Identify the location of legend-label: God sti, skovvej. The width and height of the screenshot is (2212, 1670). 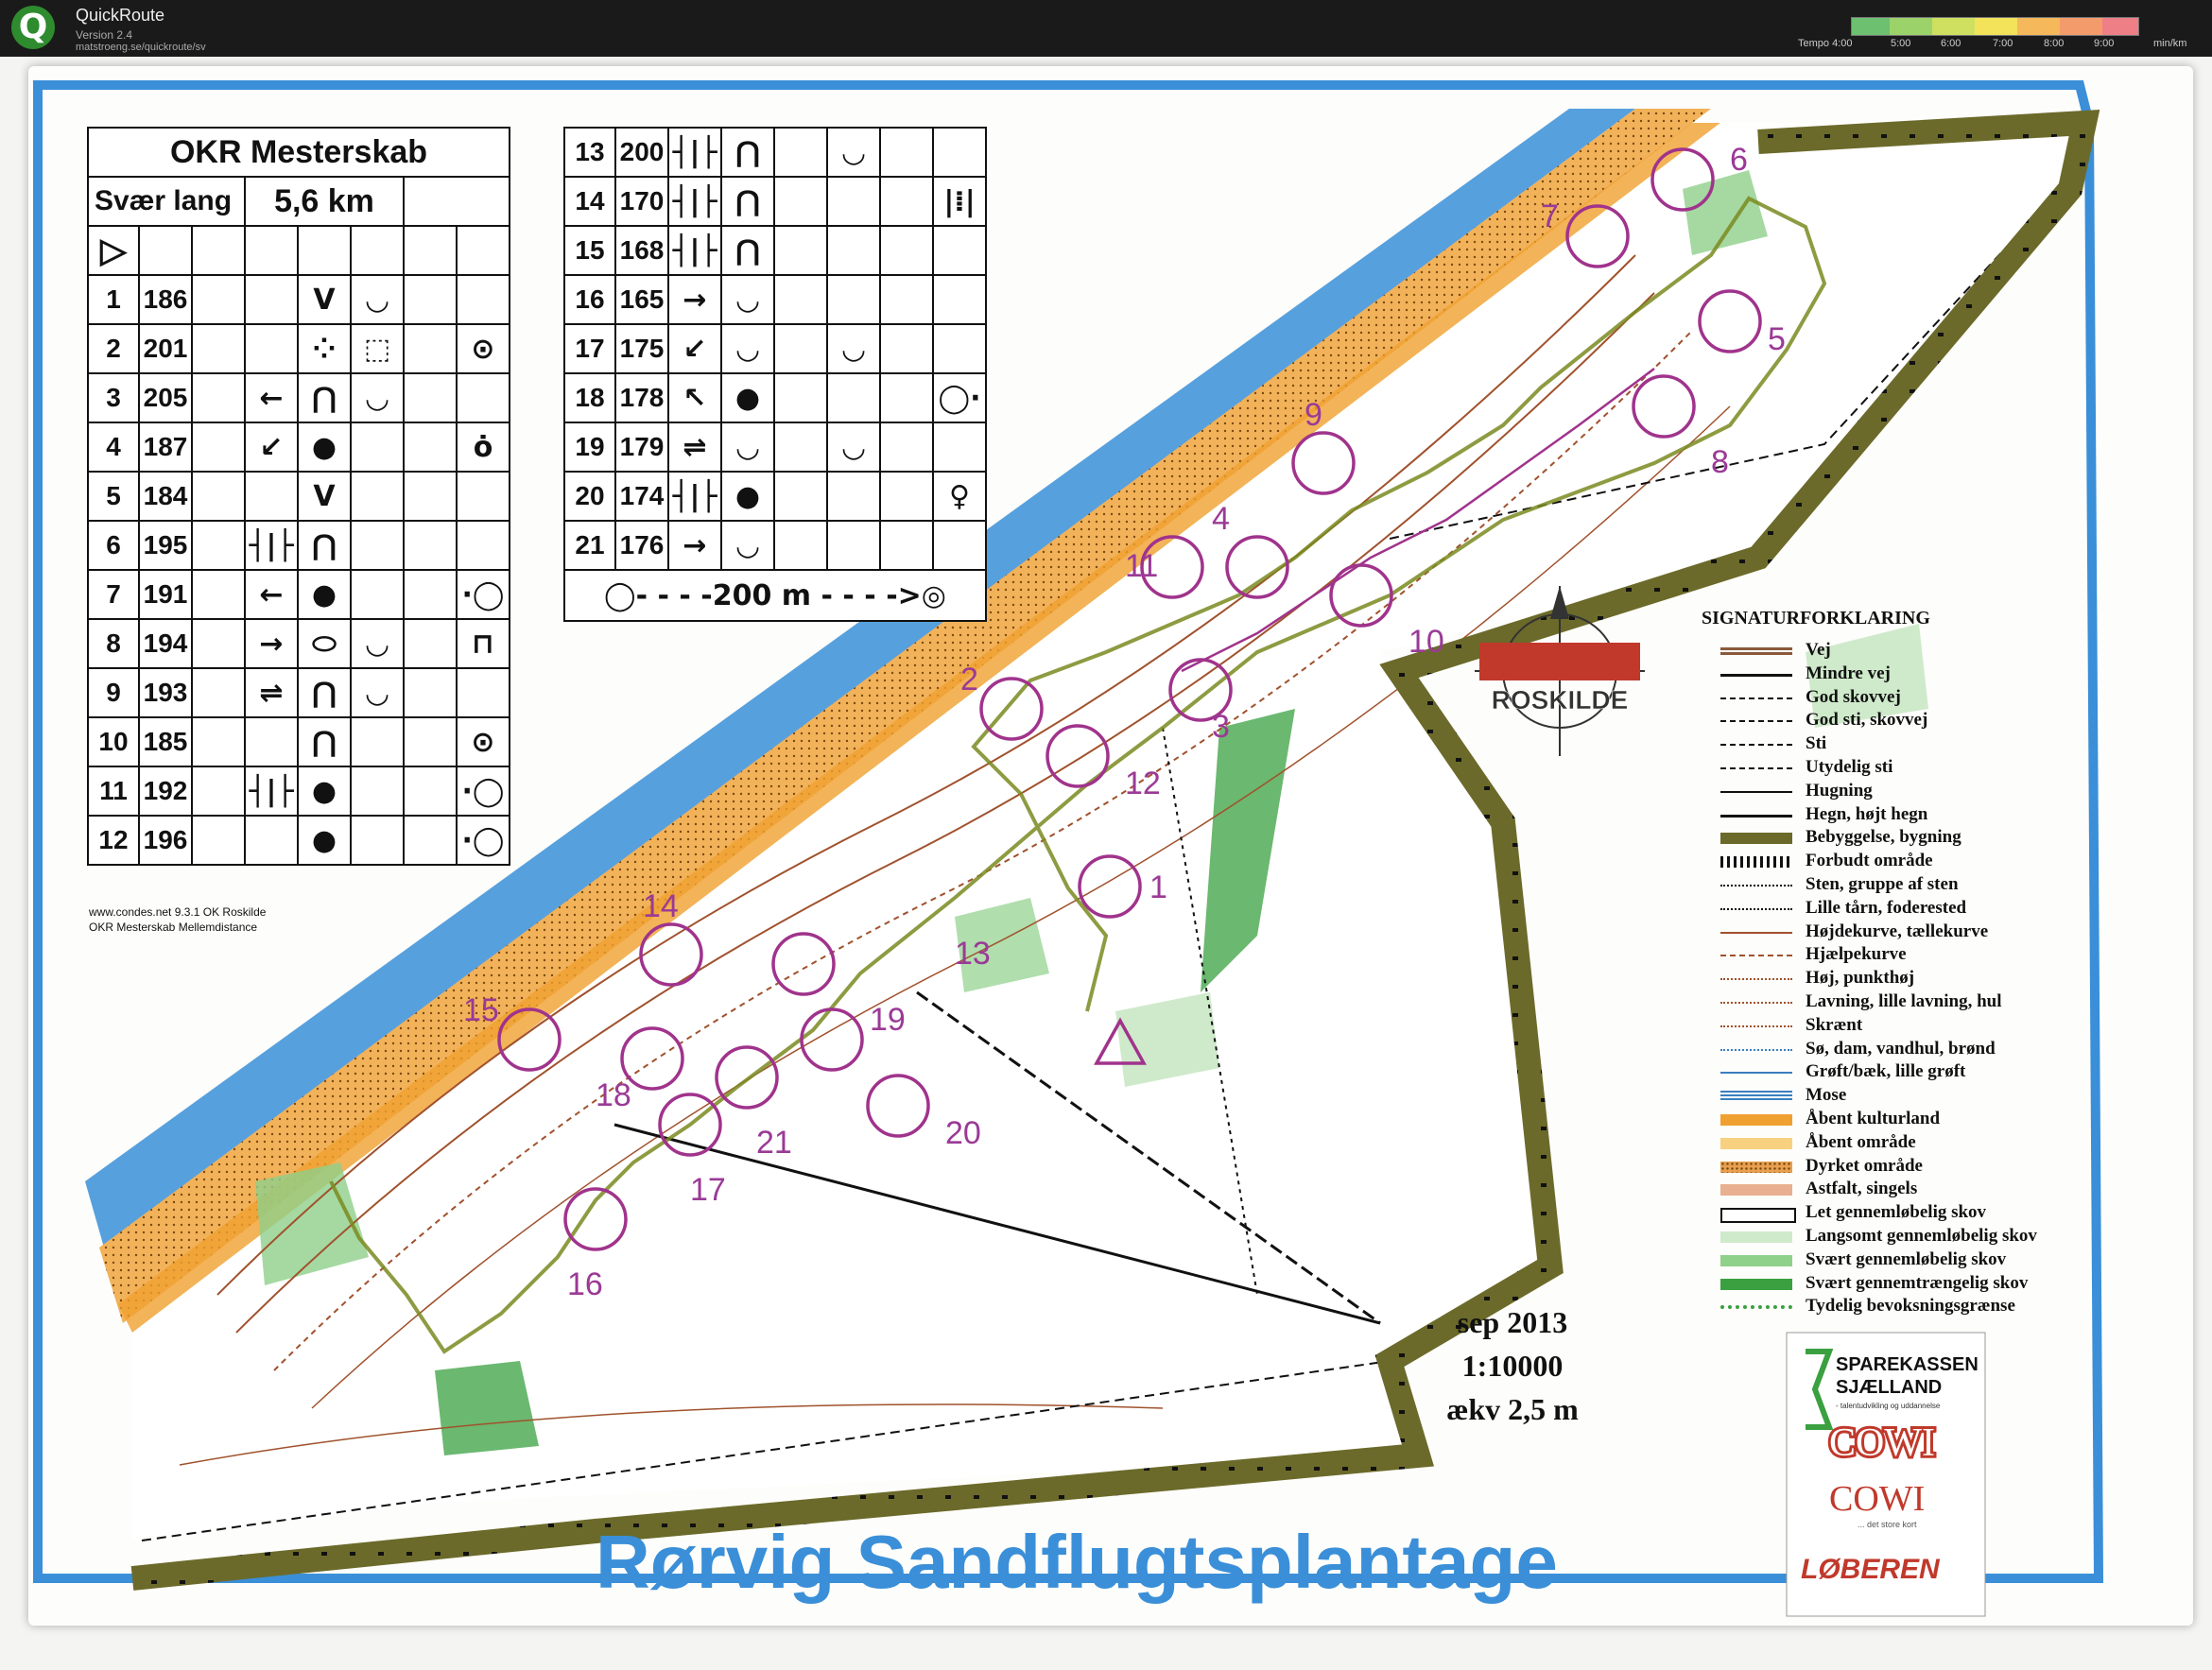
(1867, 721).